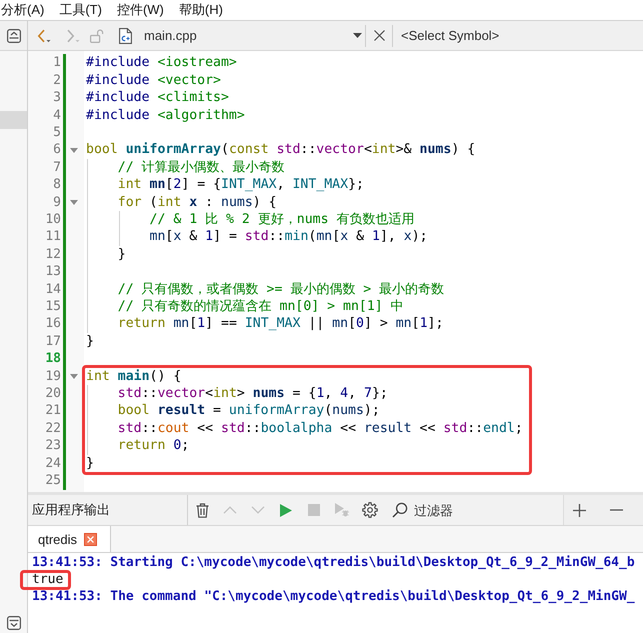 This screenshot has height=633, width=643. What do you see at coordinates (57, 63) in the screenshot?
I see `line-number: 1` at bounding box center [57, 63].